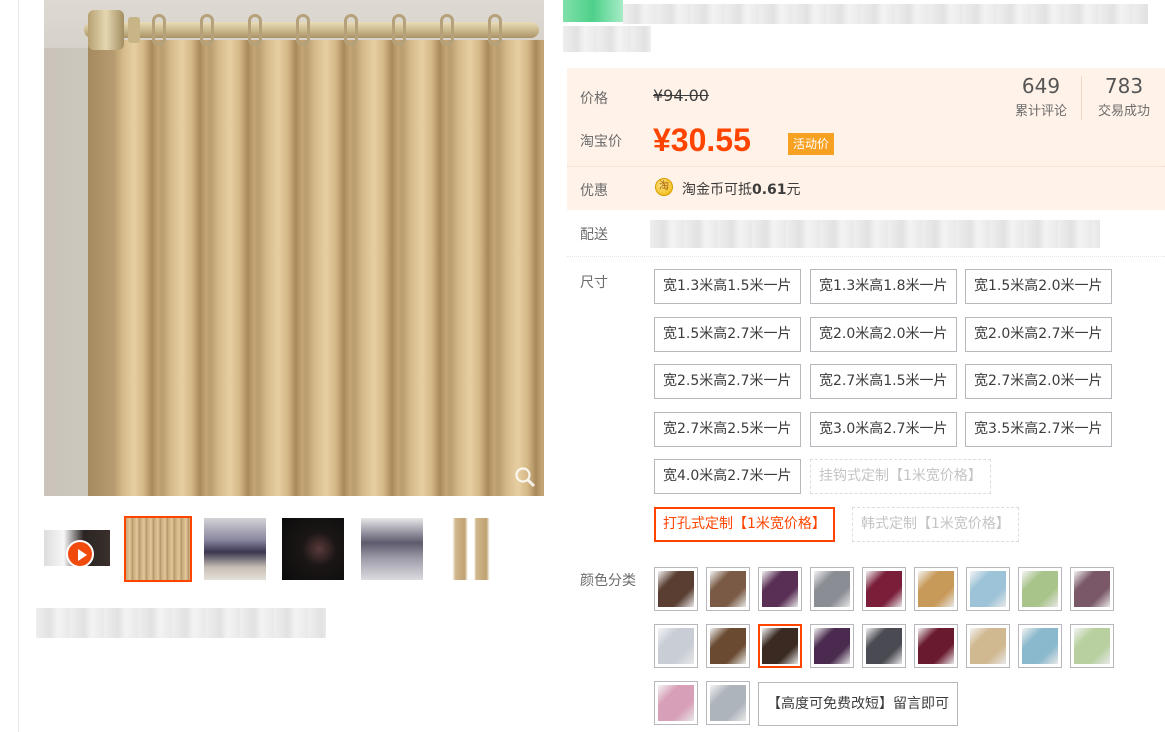 This screenshot has width=1165, height=732. I want to click on play-icon, so click(80, 554).